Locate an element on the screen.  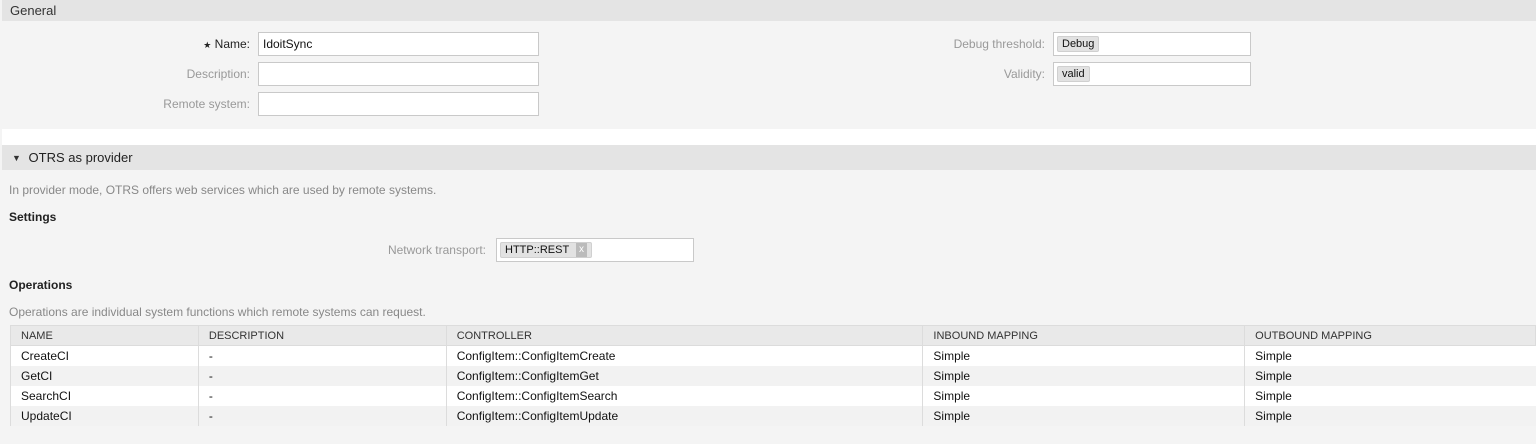
validity-value: valid is located at coordinates (1073, 74).